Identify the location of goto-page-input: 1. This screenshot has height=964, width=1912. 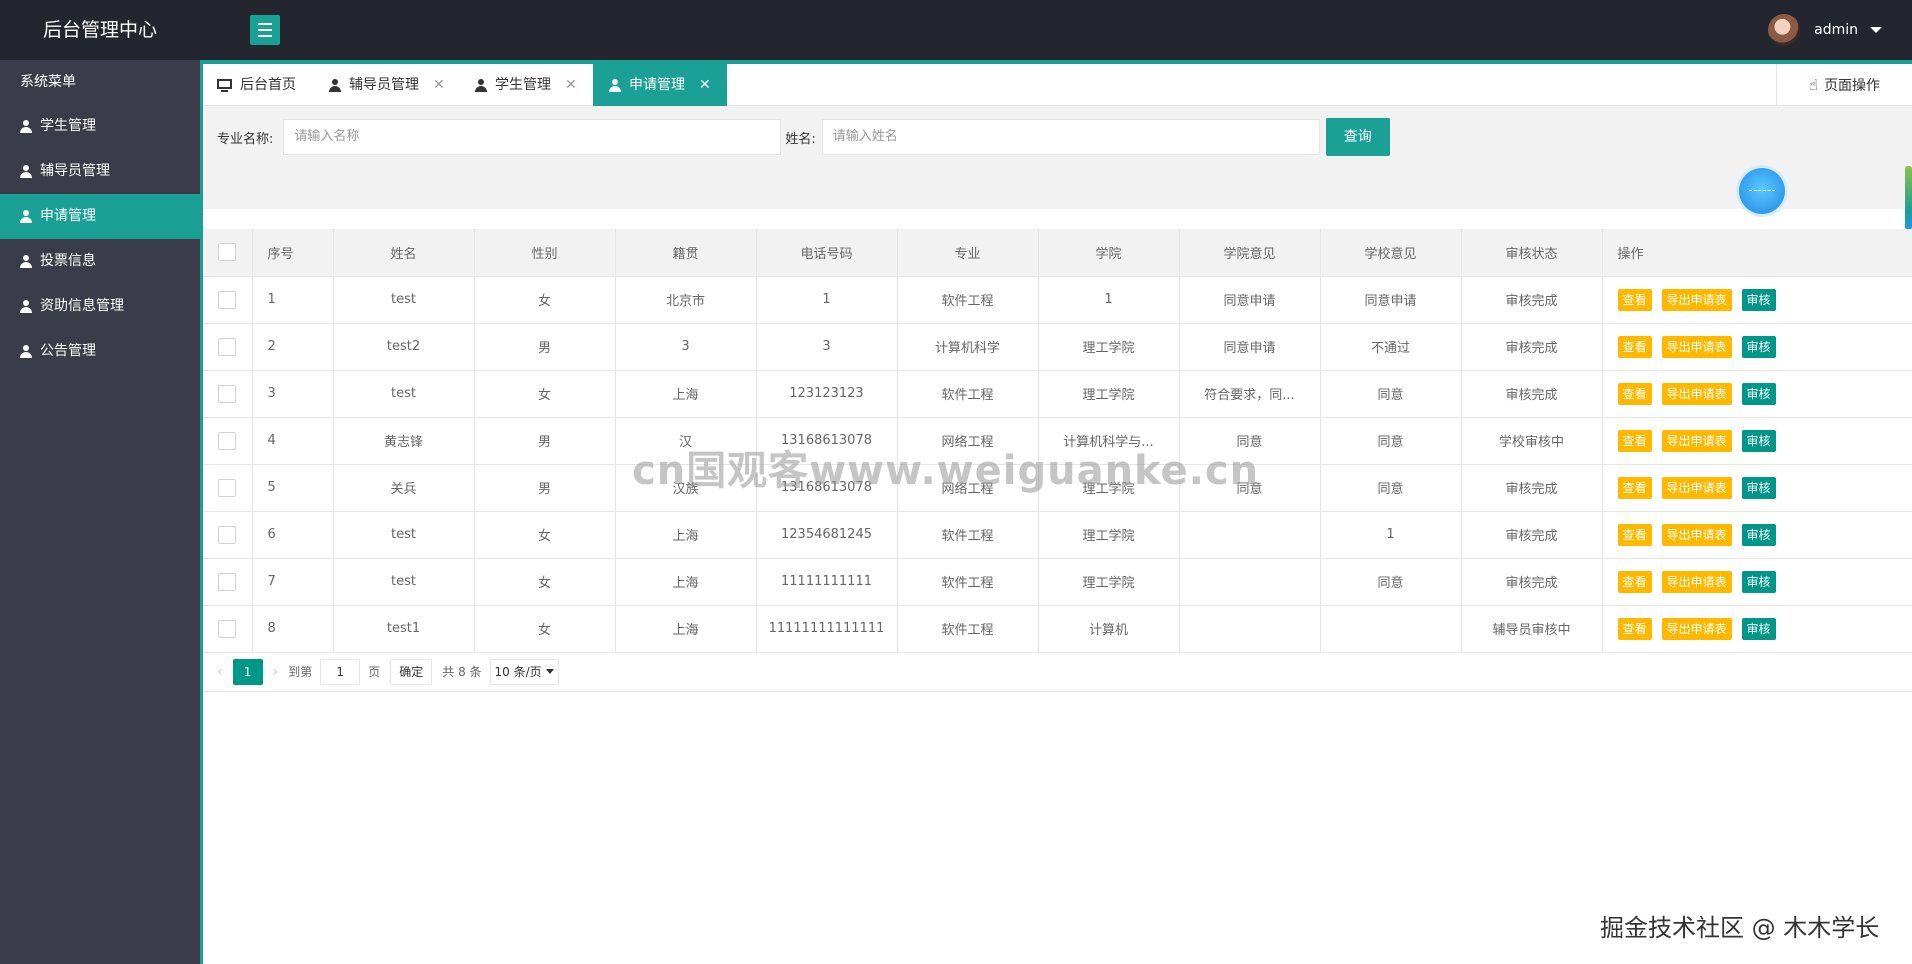
(340, 671).